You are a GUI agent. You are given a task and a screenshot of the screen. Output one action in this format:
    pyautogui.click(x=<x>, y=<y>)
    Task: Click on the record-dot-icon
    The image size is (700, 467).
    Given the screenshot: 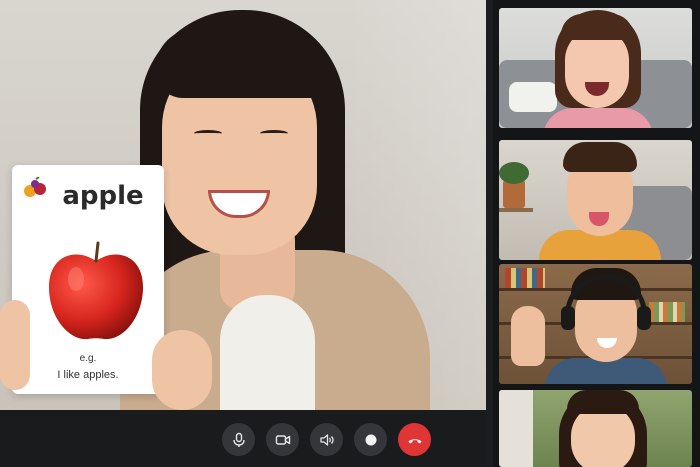 What is the action you would take?
    pyautogui.click(x=370, y=439)
    